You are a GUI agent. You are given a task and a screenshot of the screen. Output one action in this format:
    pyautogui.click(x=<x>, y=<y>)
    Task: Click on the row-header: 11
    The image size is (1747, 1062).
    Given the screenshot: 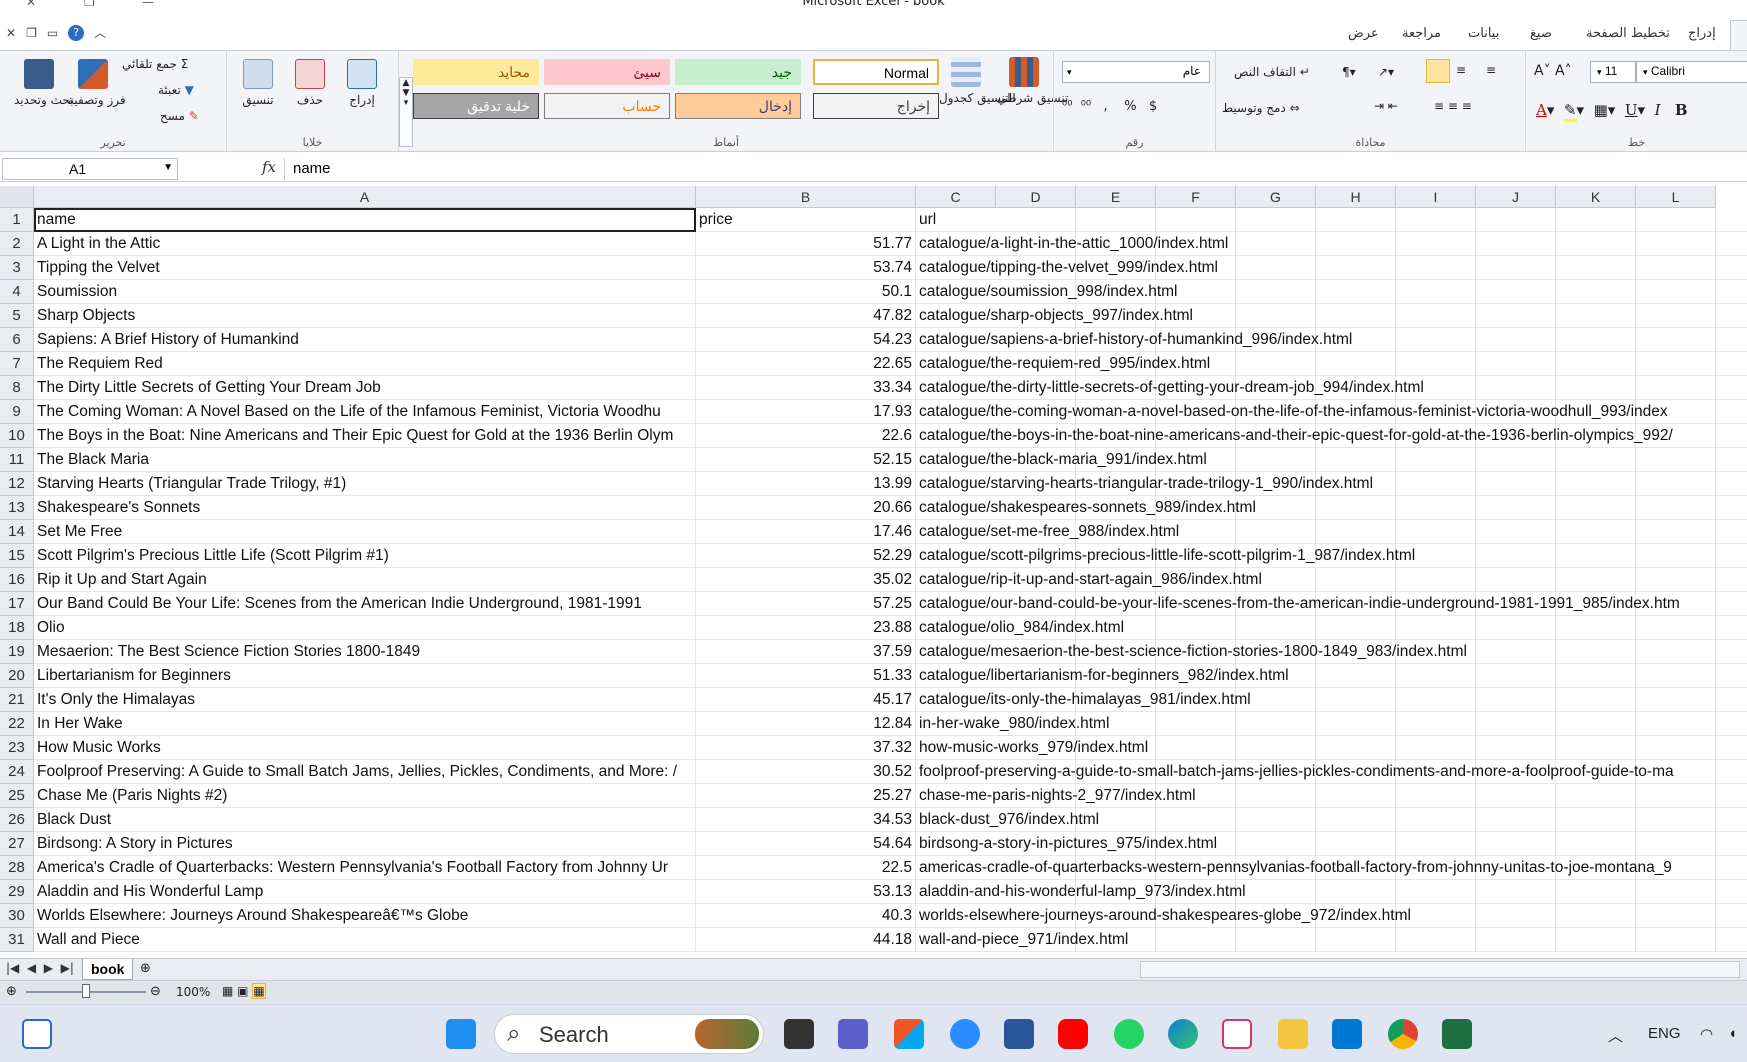 What is the action you would take?
    pyautogui.click(x=17, y=460)
    